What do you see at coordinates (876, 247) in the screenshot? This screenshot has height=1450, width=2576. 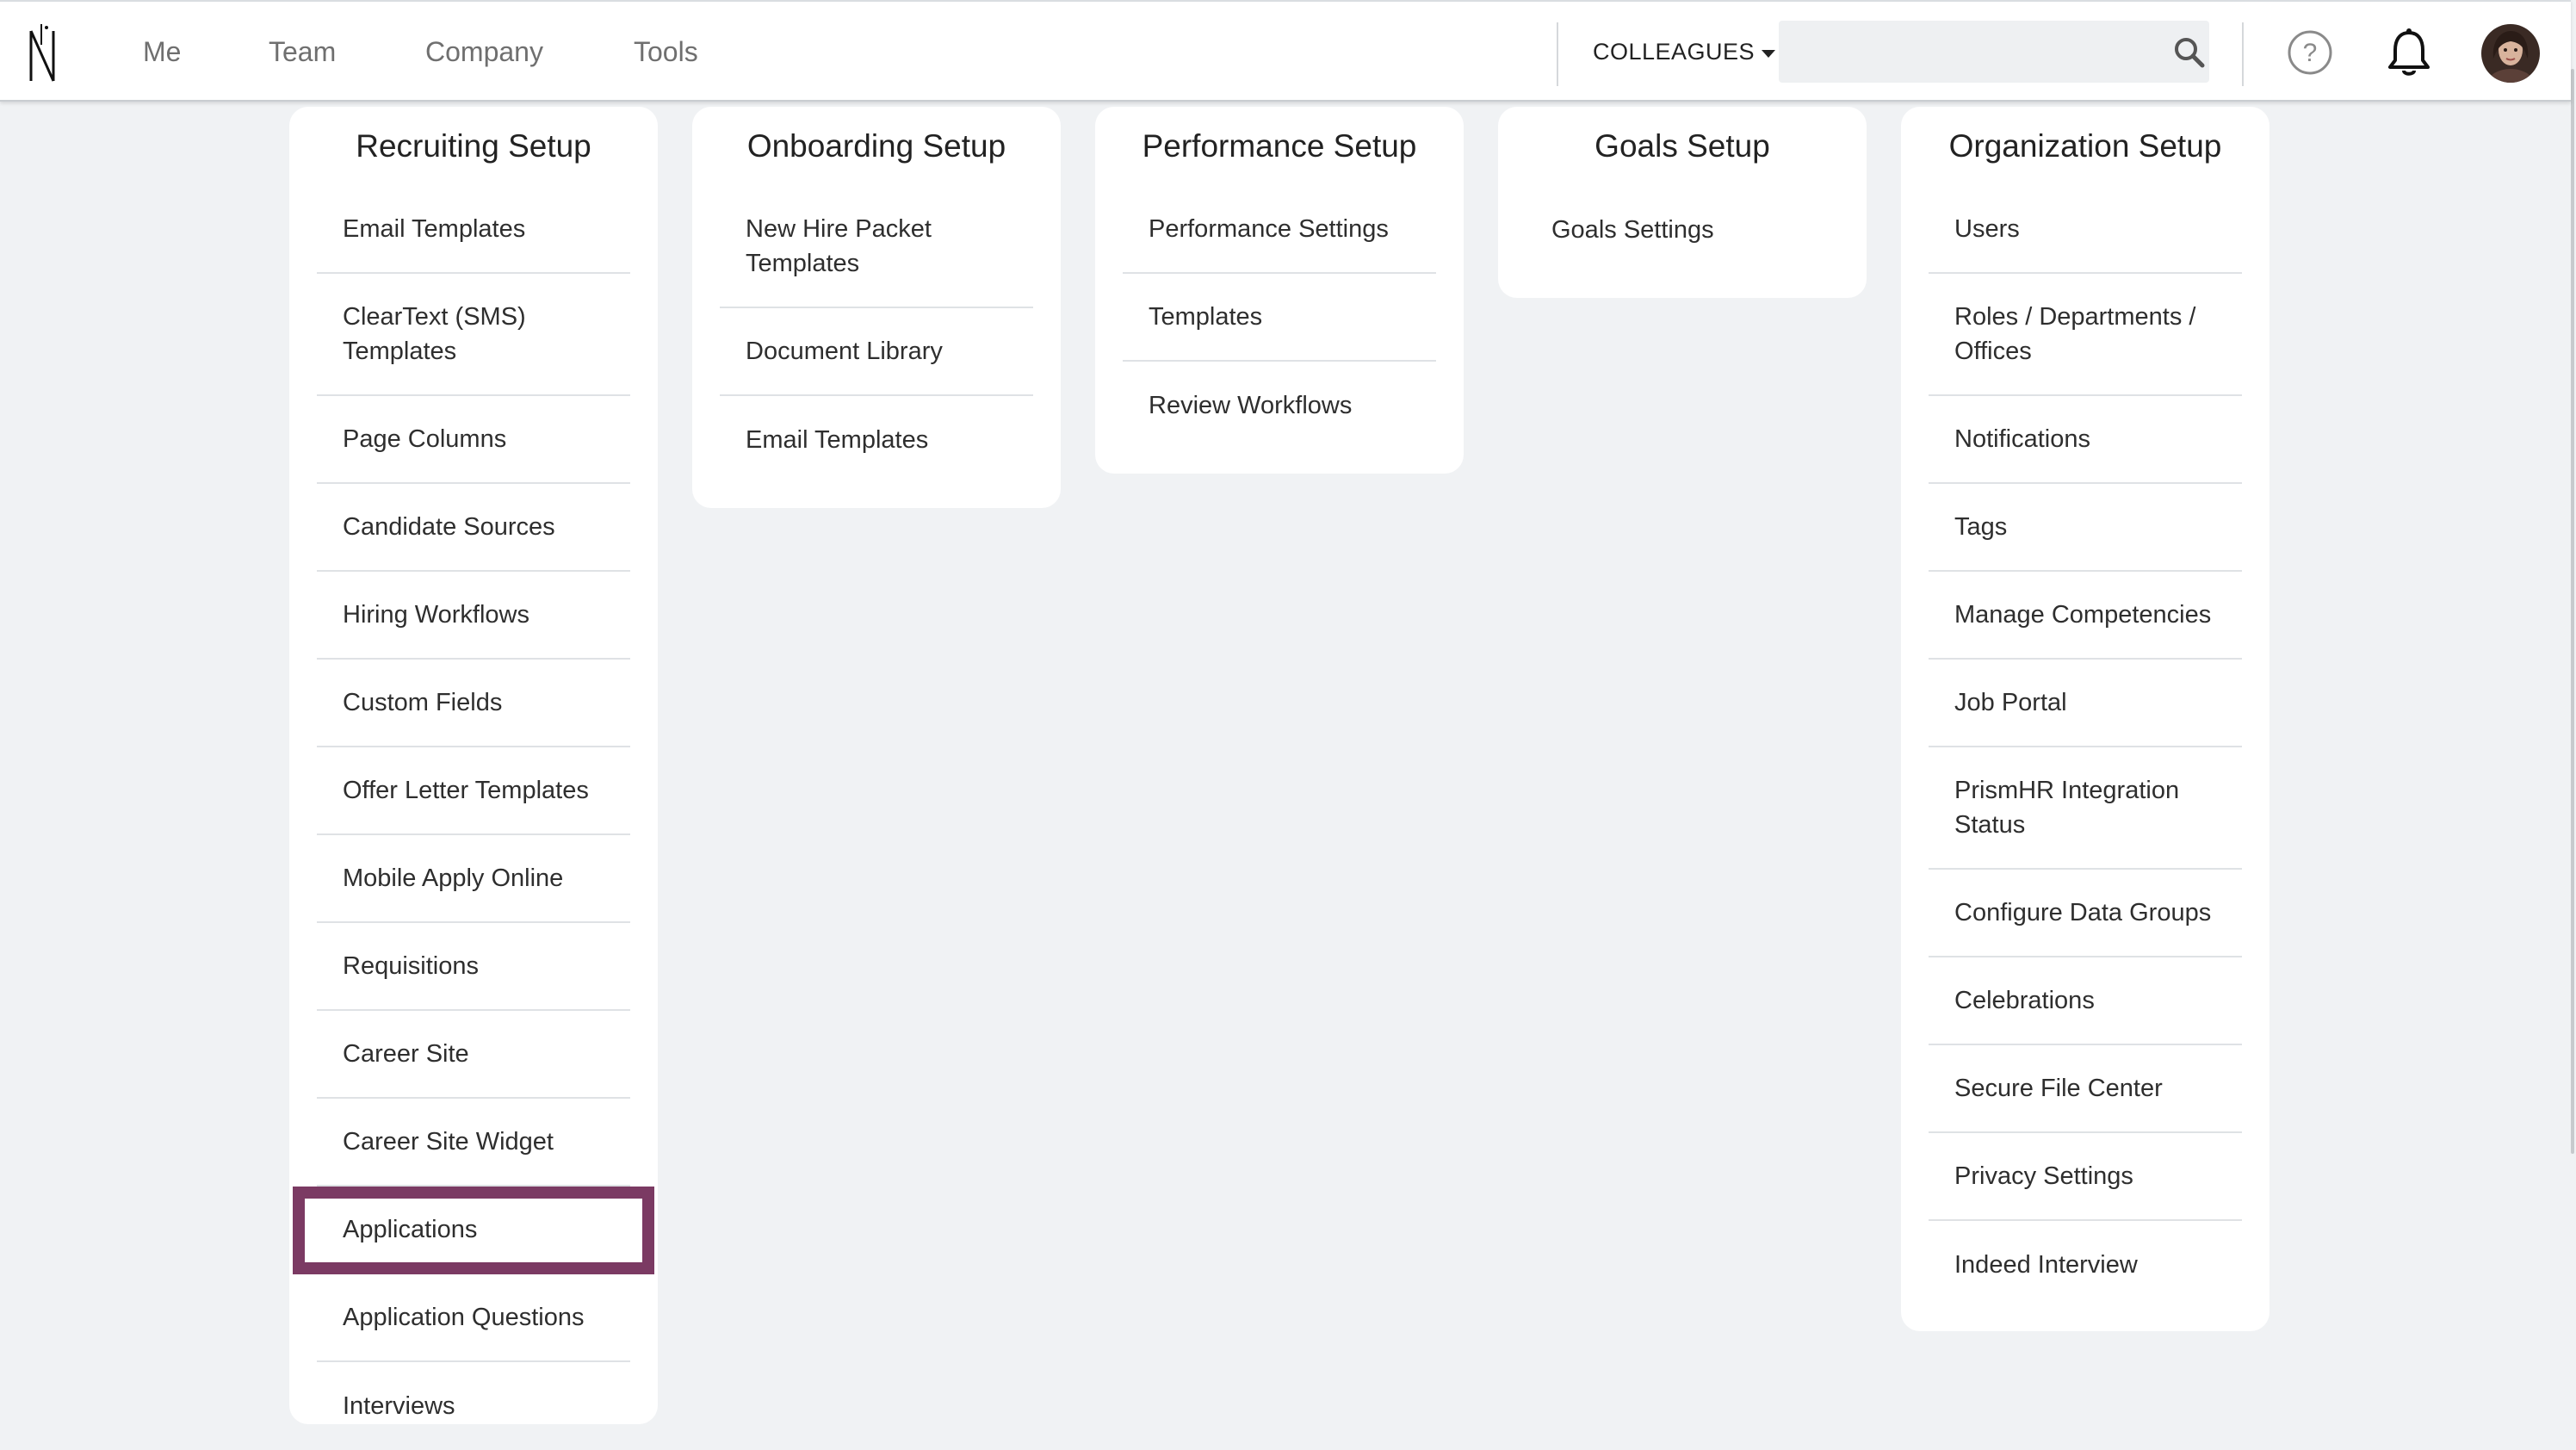 I see `menu-item-new-hire-packet-templates: New Hire Packet Templates` at bounding box center [876, 247].